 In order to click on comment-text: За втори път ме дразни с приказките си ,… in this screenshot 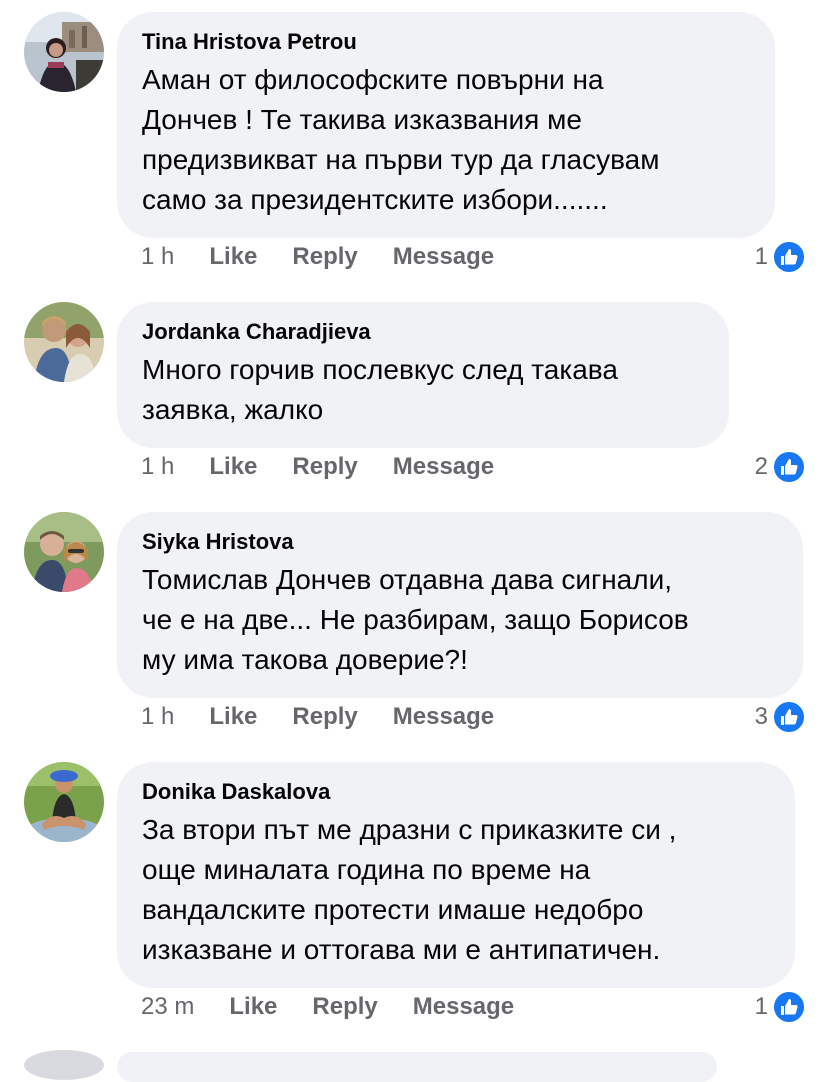, I will do `click(409, 889)`.